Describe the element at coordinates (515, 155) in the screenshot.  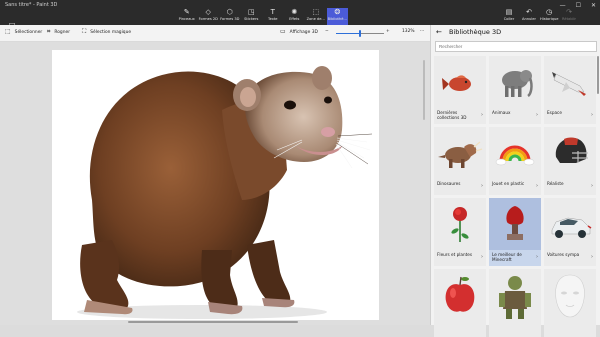
I see `rainbow-thumbnail` at that location.